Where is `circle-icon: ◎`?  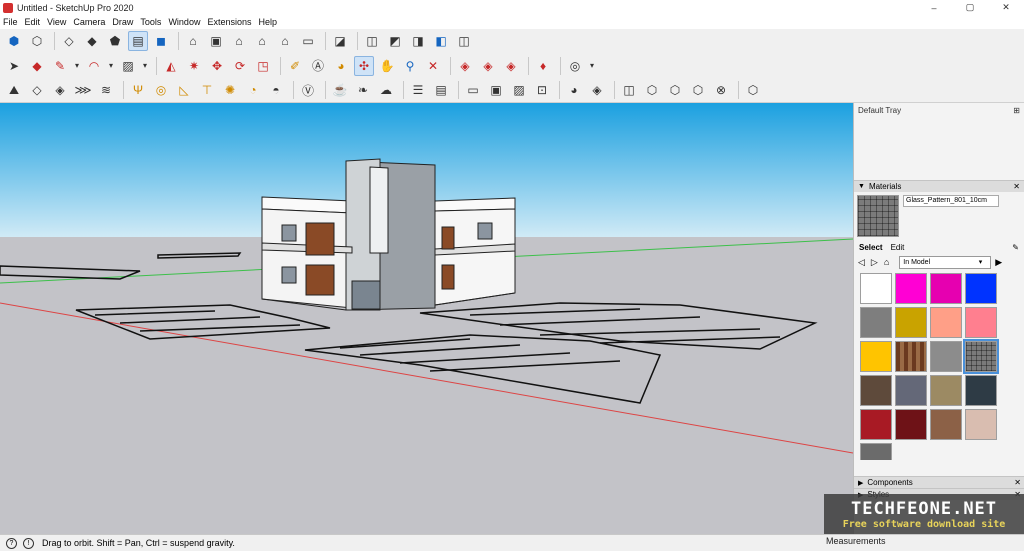 circle-icon: ◎ is located at coordinates (161, 90).